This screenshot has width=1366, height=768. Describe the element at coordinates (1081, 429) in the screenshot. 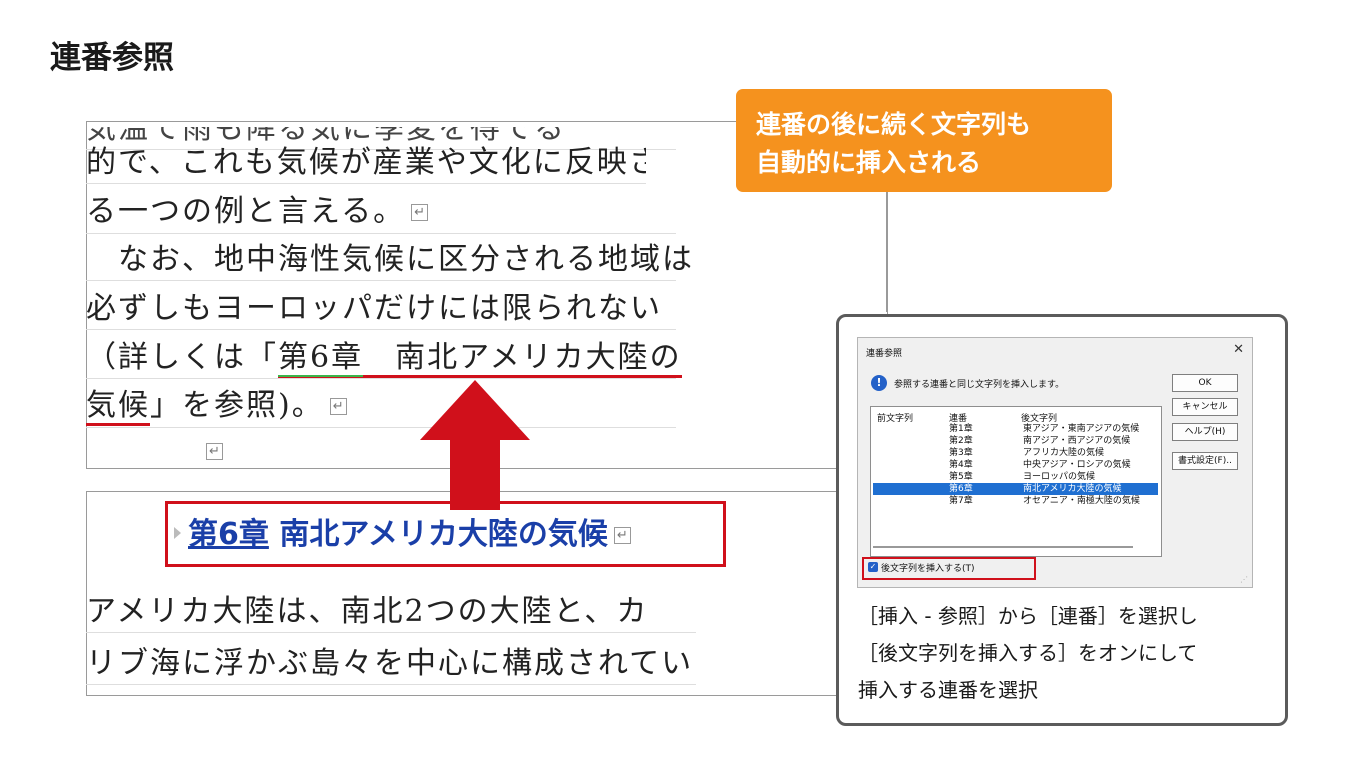

I see `list-item-suffix: 東アジア・東南アジアの気候` at that location.